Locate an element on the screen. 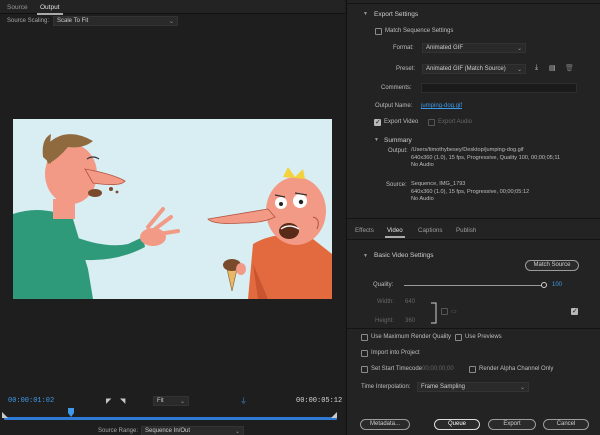  collapse-summary-icon: ▼ is located at coordinates (376, 140).